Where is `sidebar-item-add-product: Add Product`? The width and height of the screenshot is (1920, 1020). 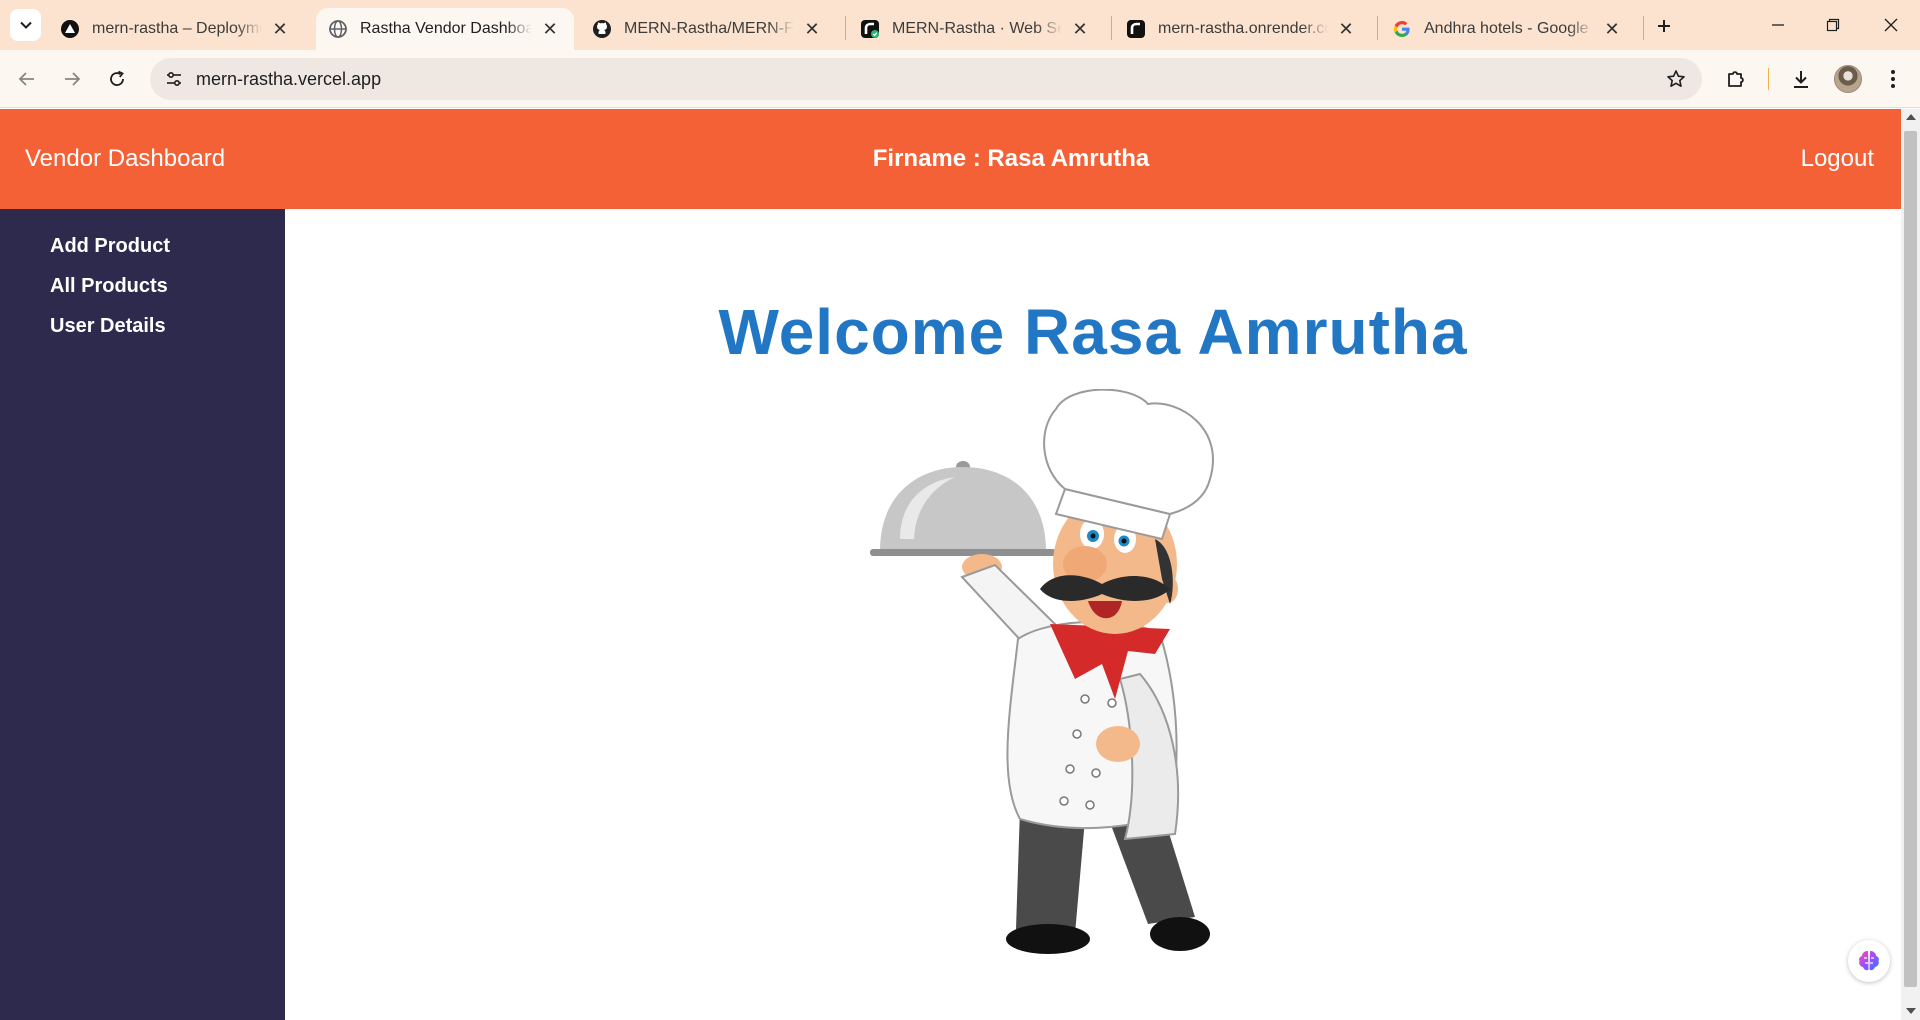
sidebar-item-add-product: Add Product is located at coordinates (110, 246).